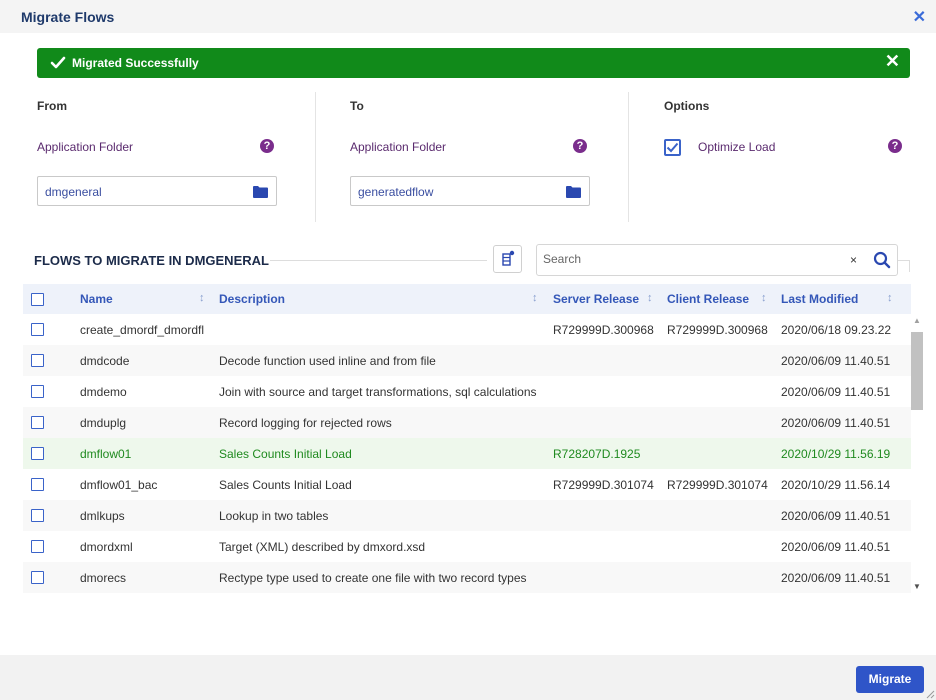 The height and width of the screenshot is (700, 936). What do you see at coordinates (73, 192) in the screenshot?
I see `from-folder-value: dmgeneral` at bounding box center [73, 192].